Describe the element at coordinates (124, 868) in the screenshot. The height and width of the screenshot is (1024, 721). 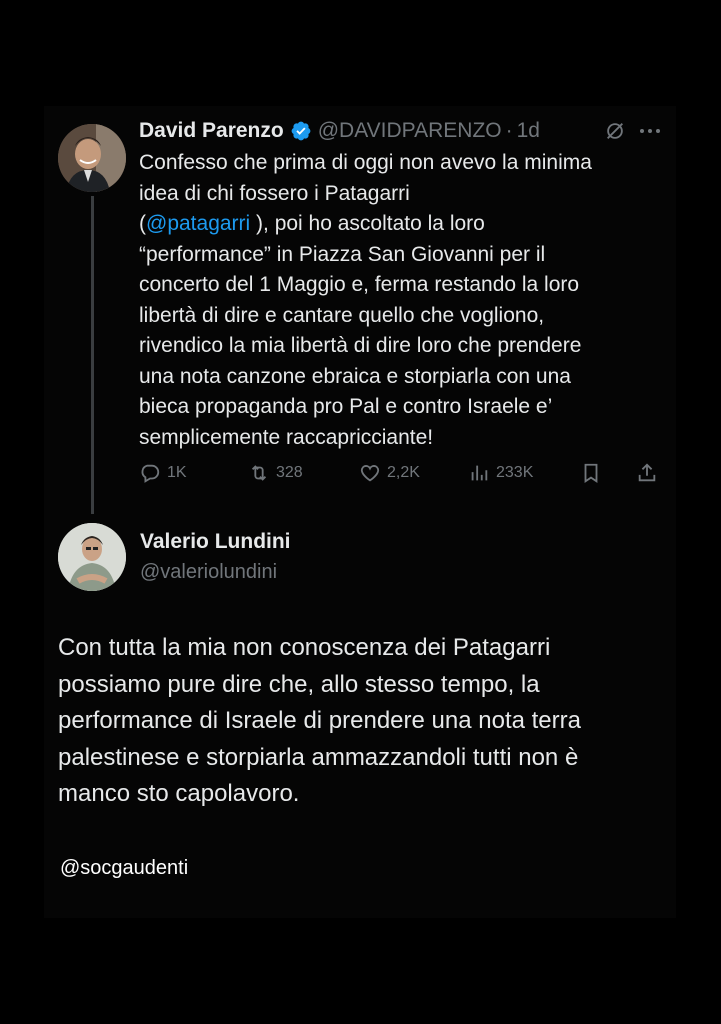
I see `watermark-handle: @socgaudenti` at that location.